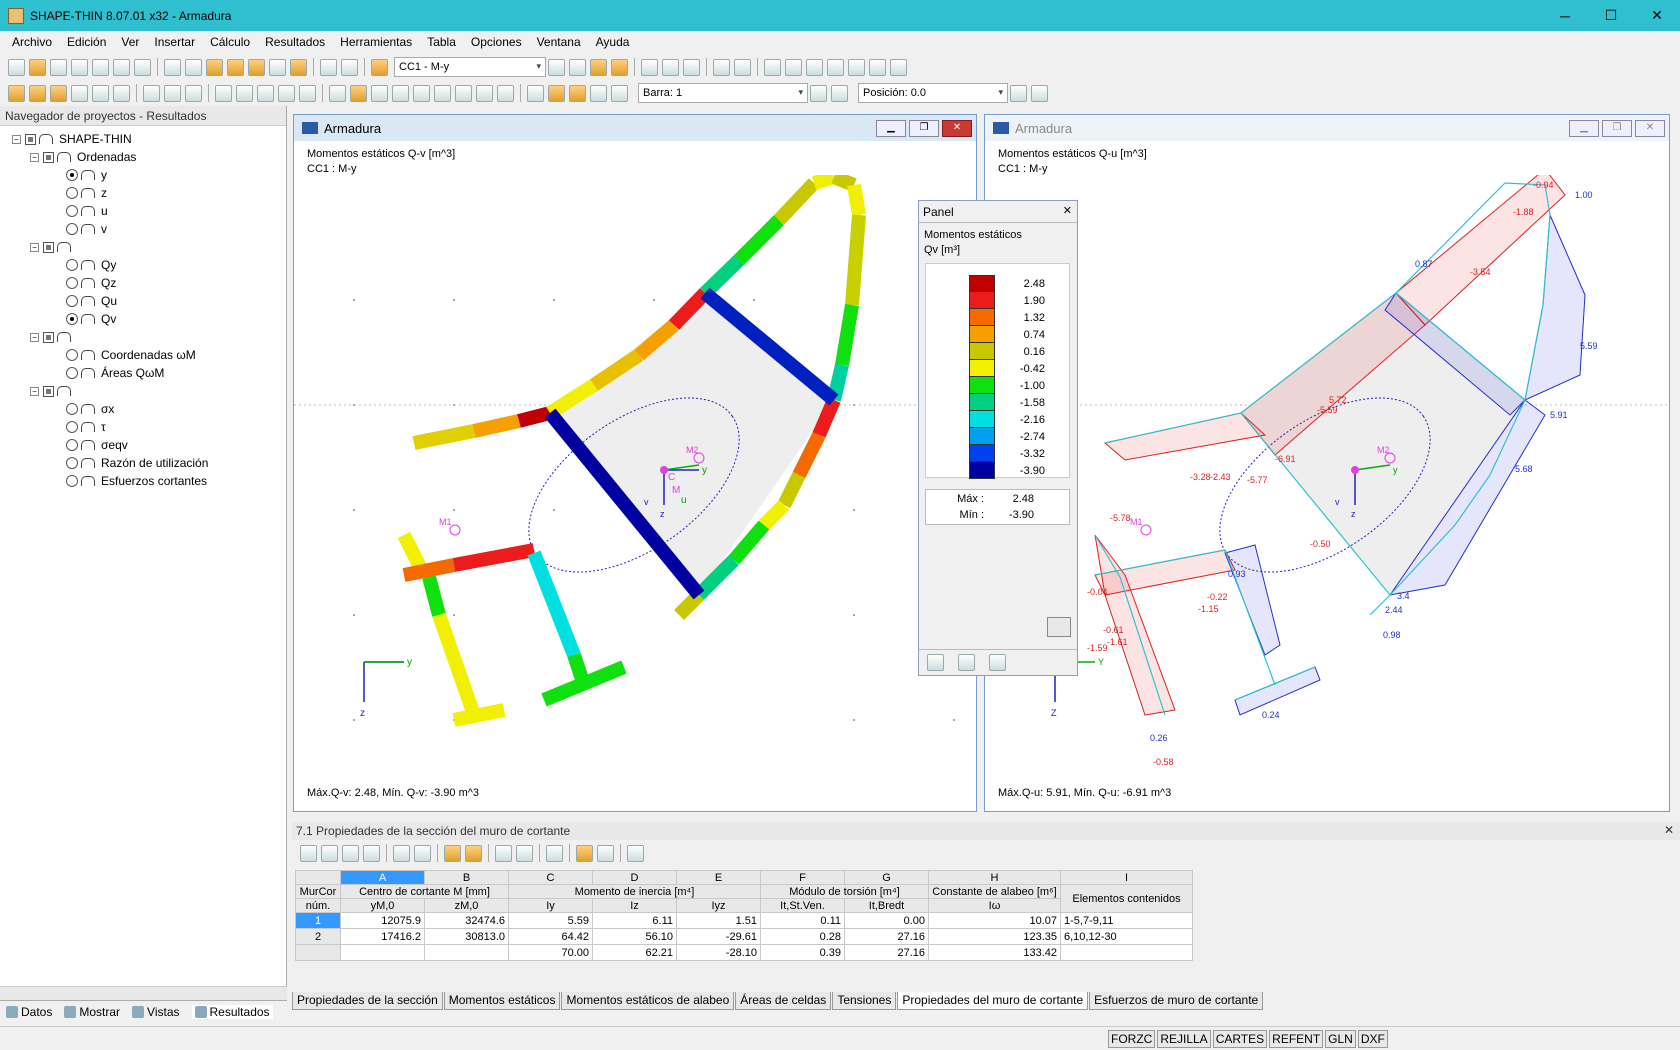 The width and height of the screenshot is (1680, 1050). Describe the element at coordinates (143, 319) in the screenshot. I see `tree-item-qv: Qv` at that location.